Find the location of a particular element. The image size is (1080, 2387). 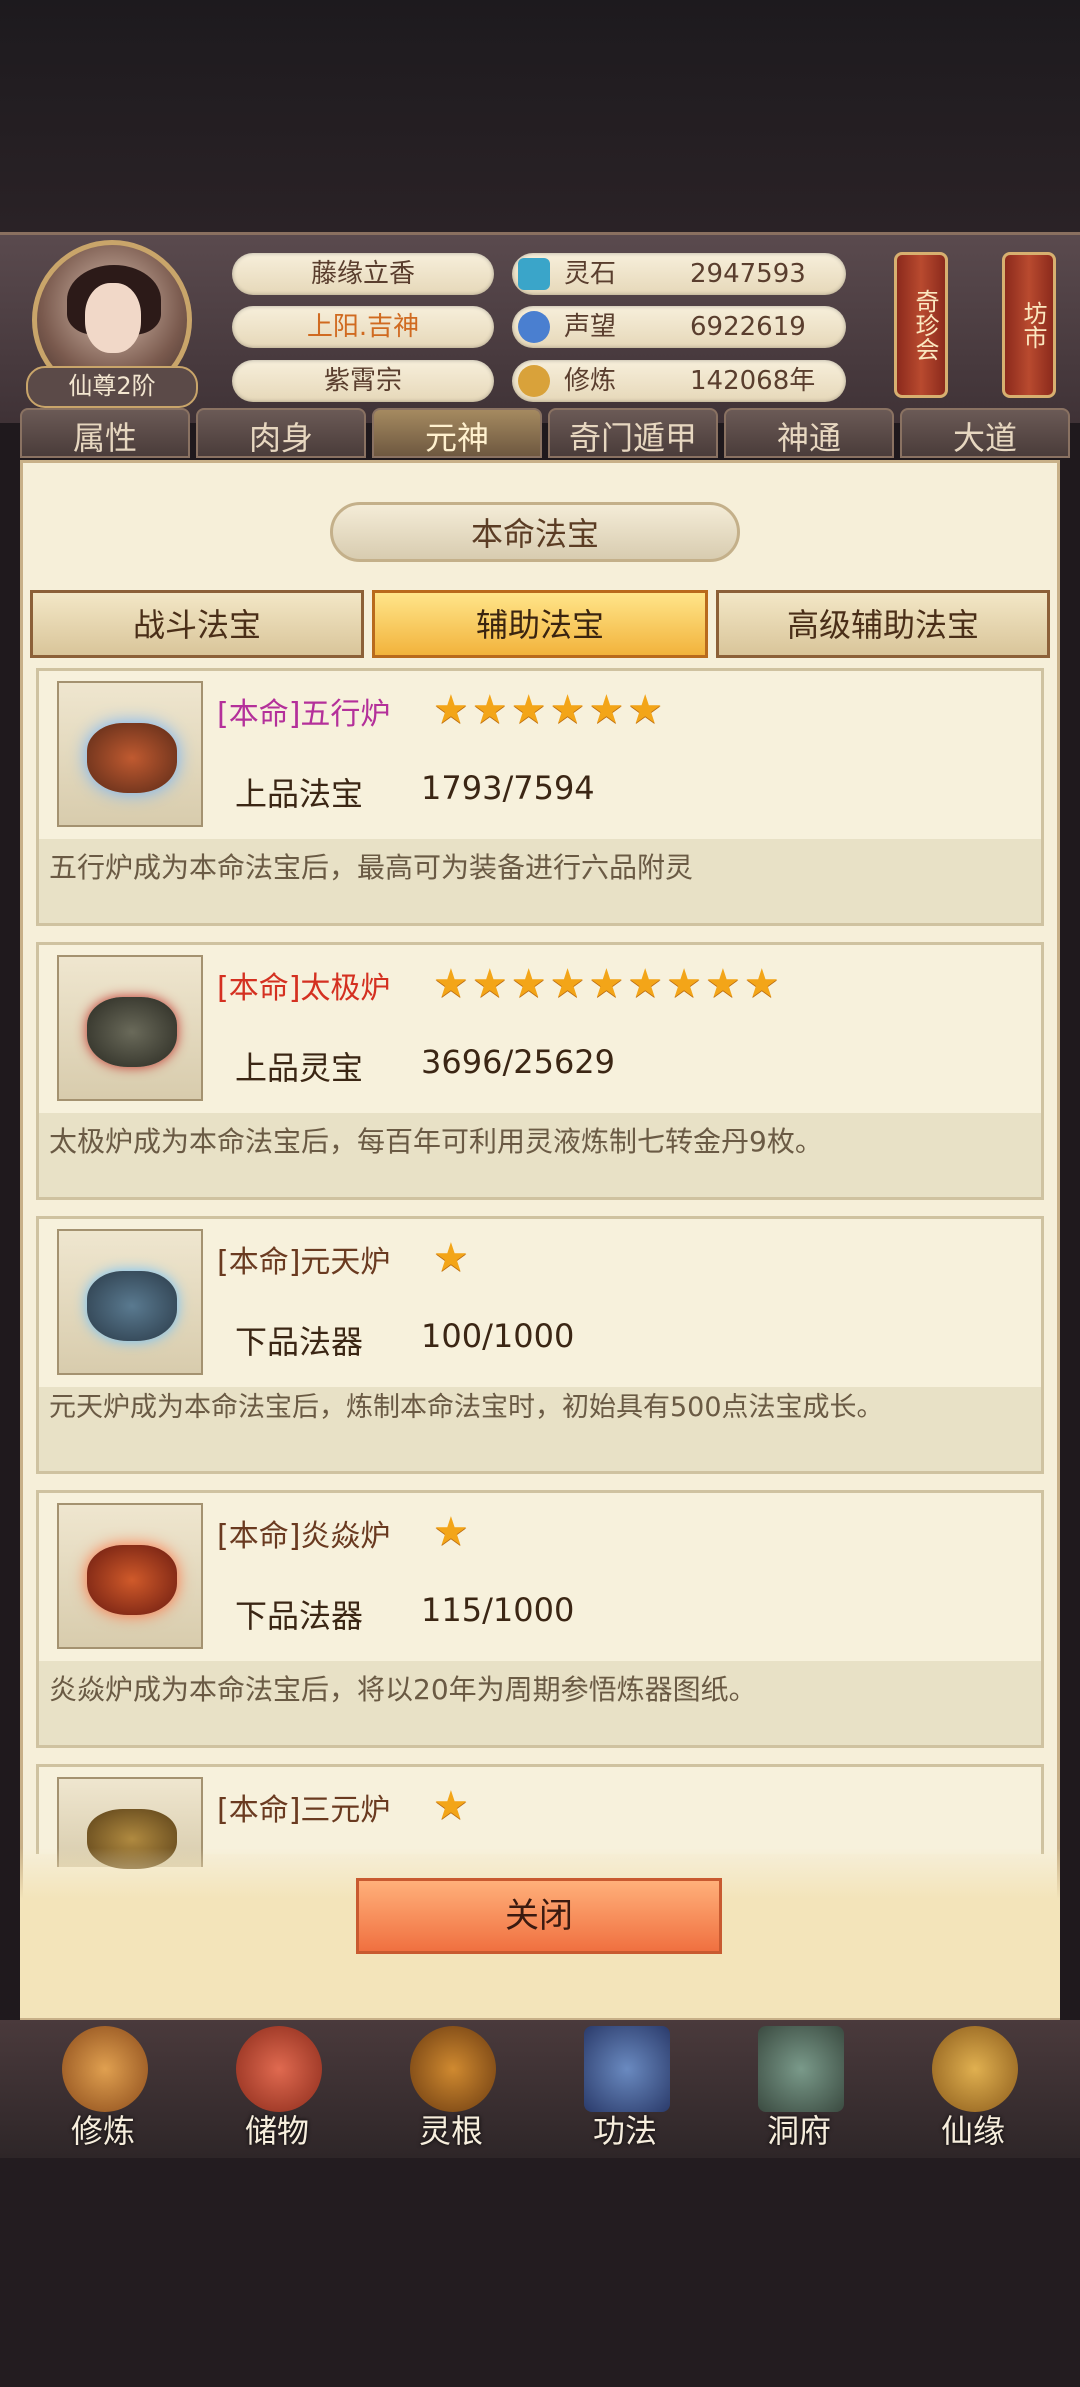

close-button: 关闭 is located at coordinates (539, 1916).